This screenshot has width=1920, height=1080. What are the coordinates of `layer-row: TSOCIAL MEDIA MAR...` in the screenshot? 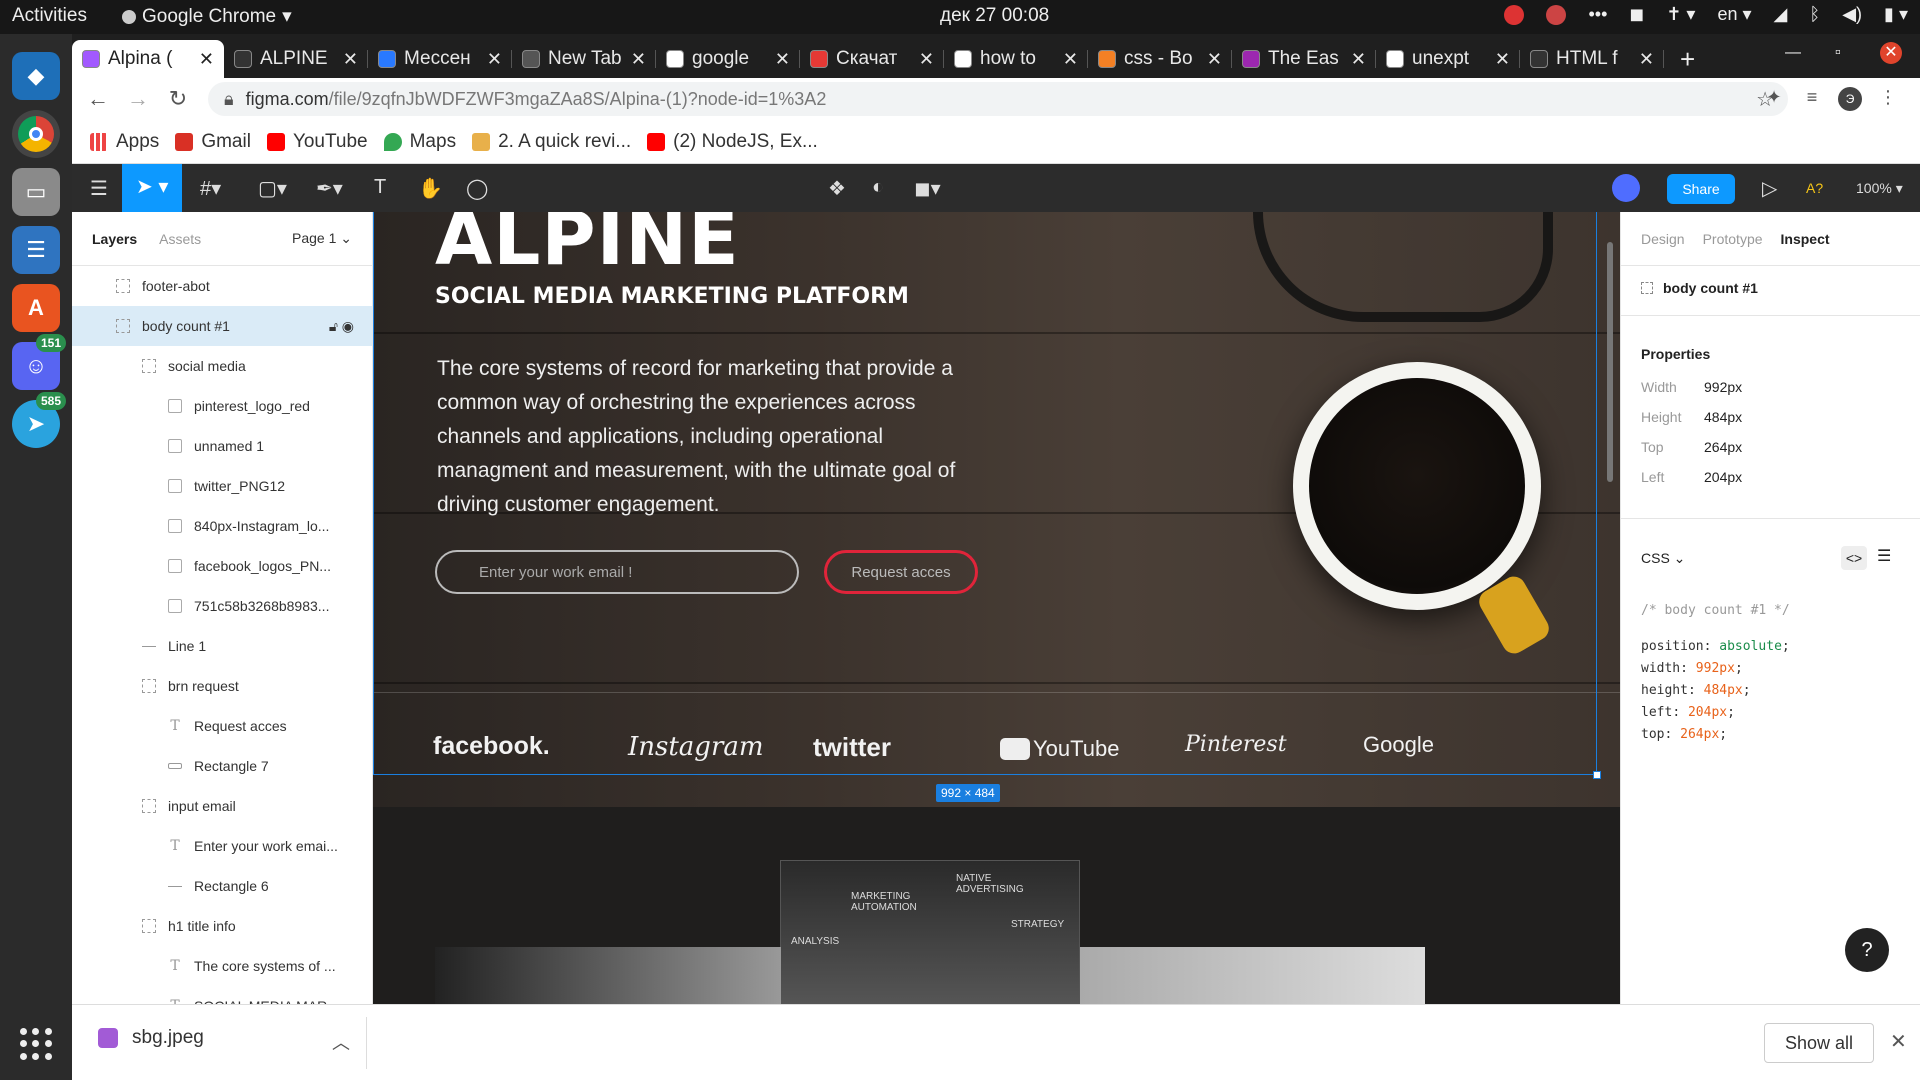 It's located at (222, 995).